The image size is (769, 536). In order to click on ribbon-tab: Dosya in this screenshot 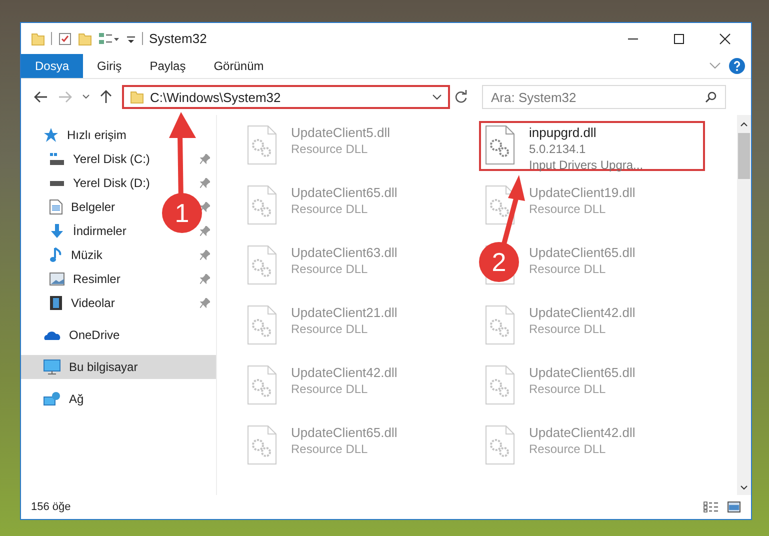, I will do `click(52, 66)`.